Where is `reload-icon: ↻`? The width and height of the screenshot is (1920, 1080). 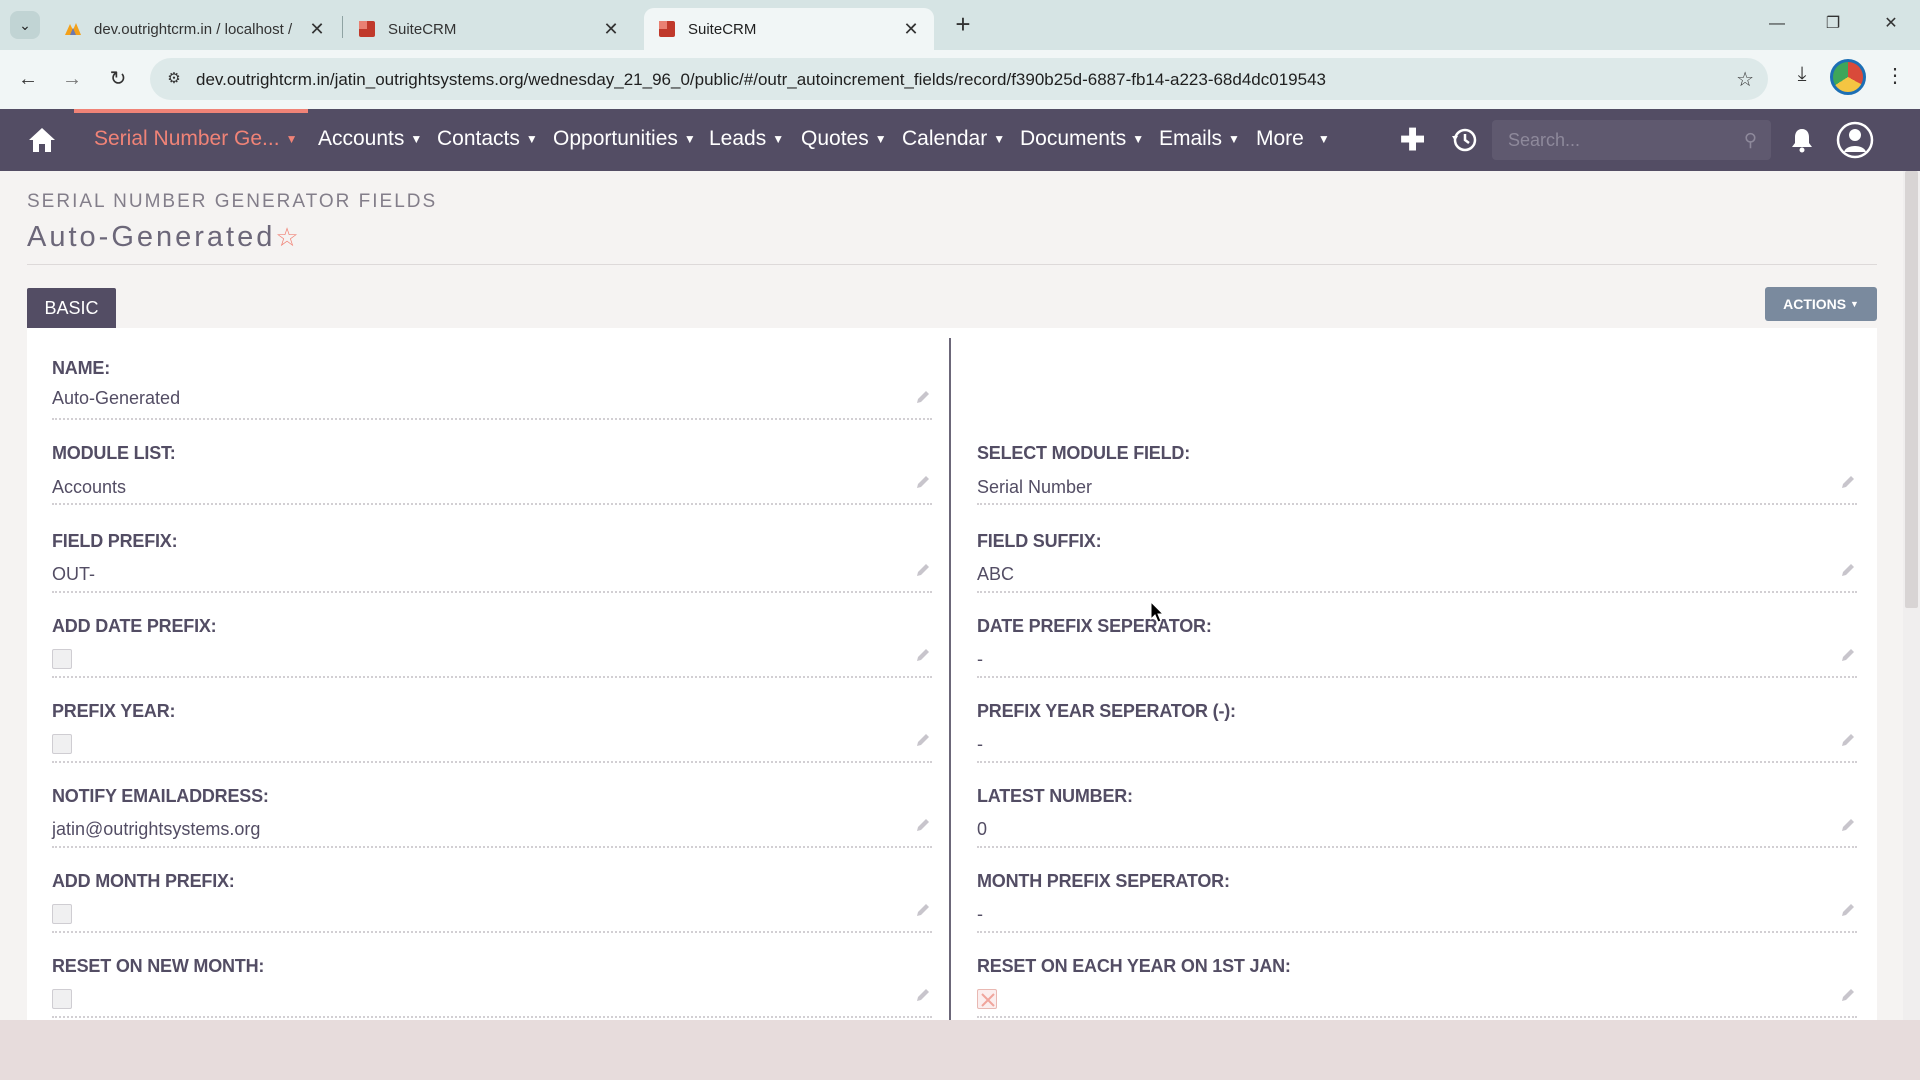 reload-icon: ↻ is located at coordinates (118, 79).